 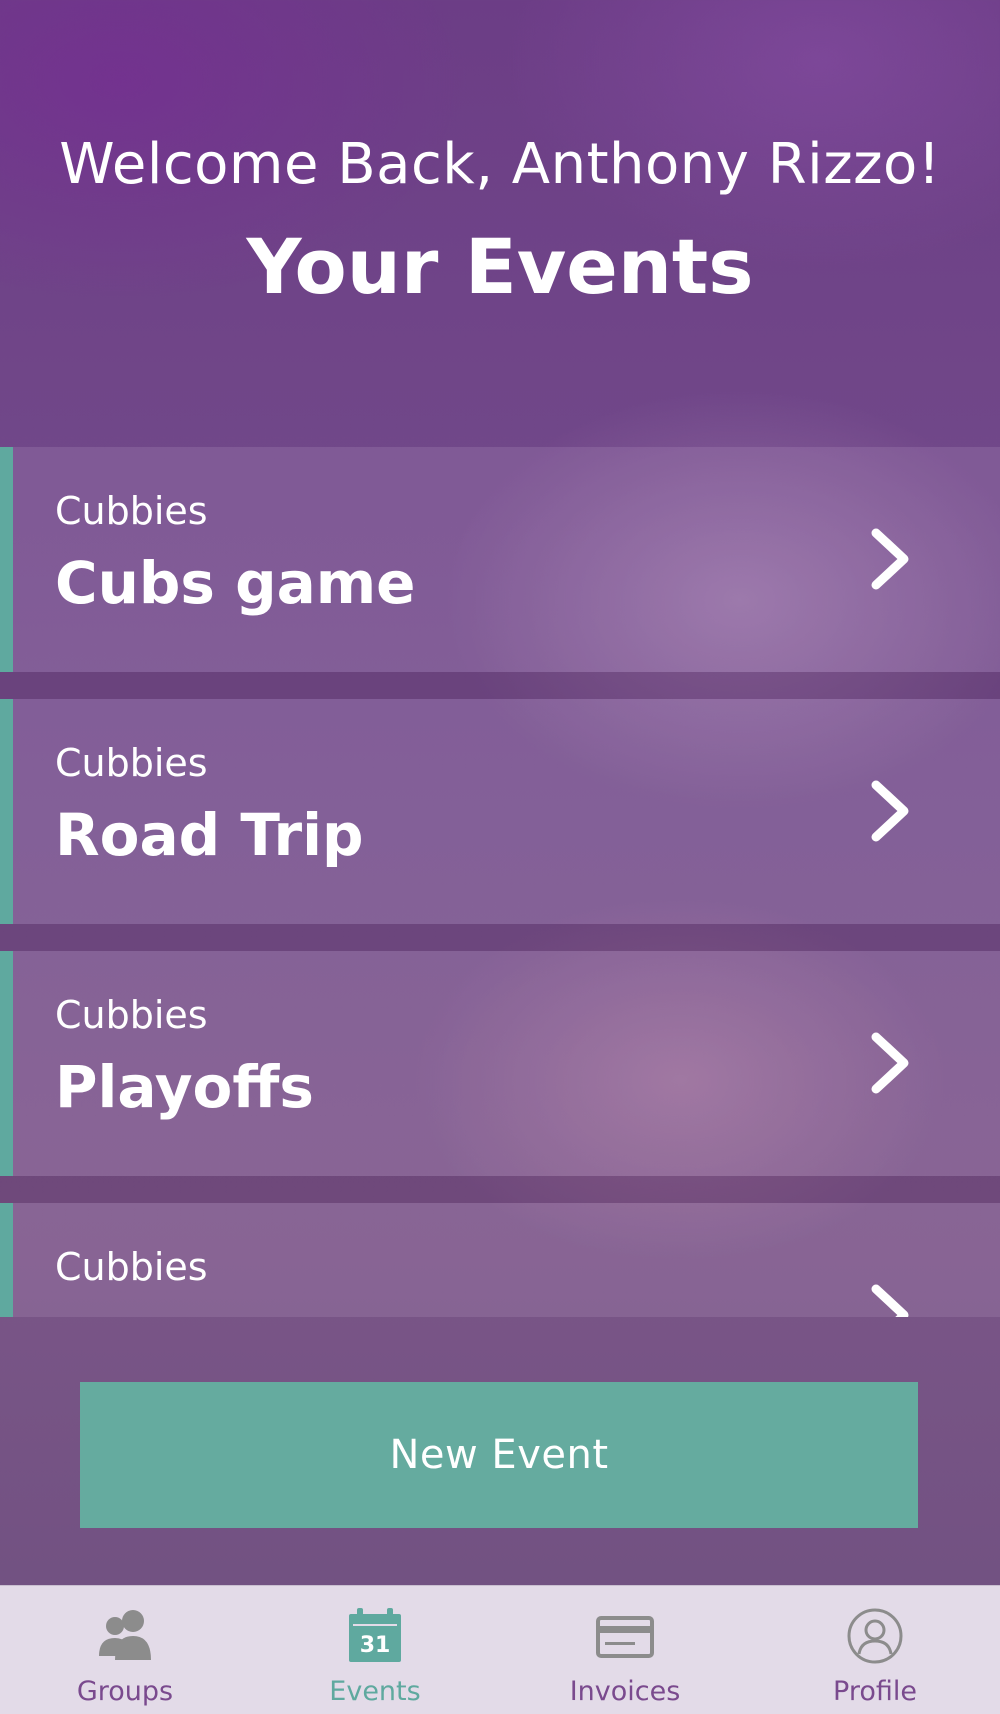 I want to click on profile-icon, so click(x=875, y=1636).